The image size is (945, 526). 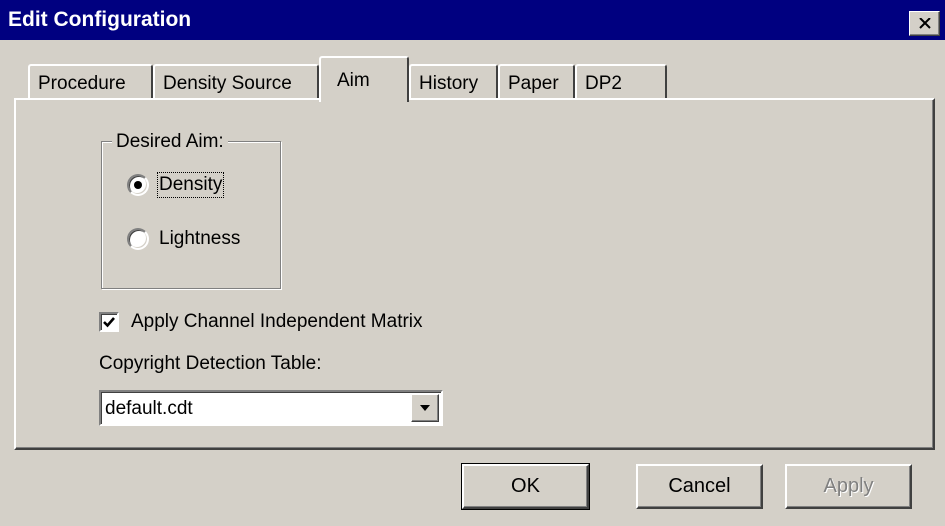 I want to click on button-label: Apply, so click(x=848, y=486).